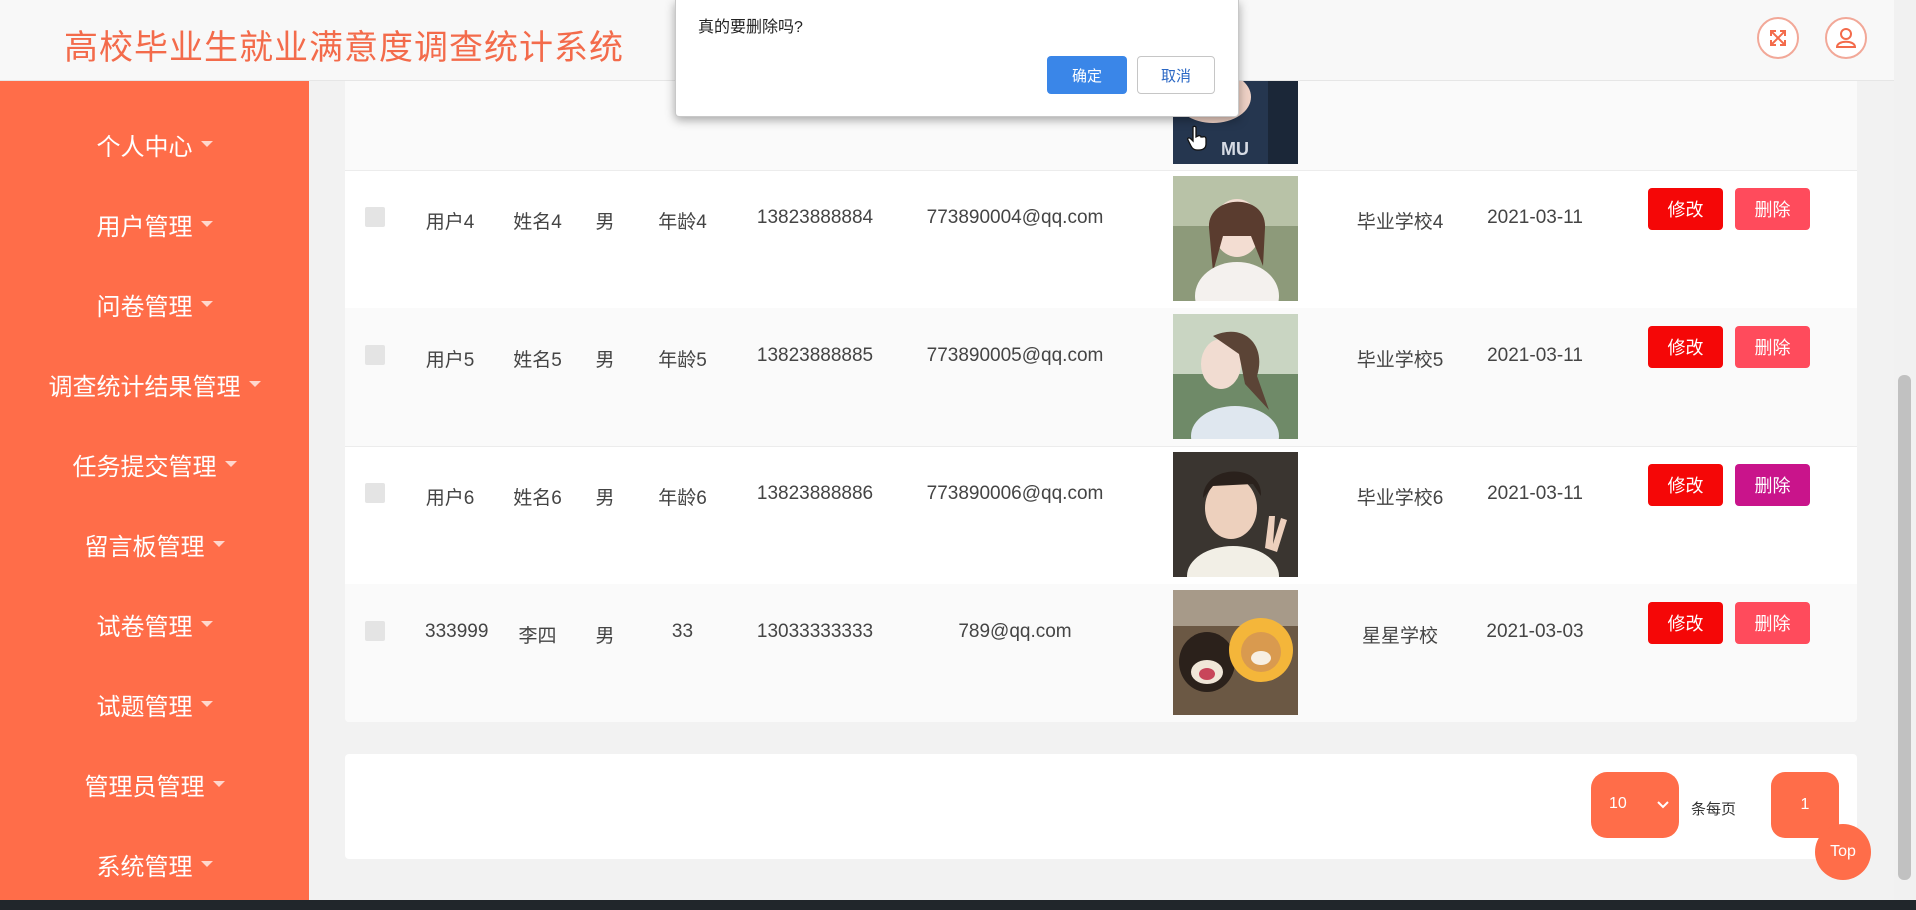  What do you see at coordinates (957, 58) in the screenshot?
I see `confirm-dialog: 真的要删除吗? 确定 取消` at bounding box center [957, 58].